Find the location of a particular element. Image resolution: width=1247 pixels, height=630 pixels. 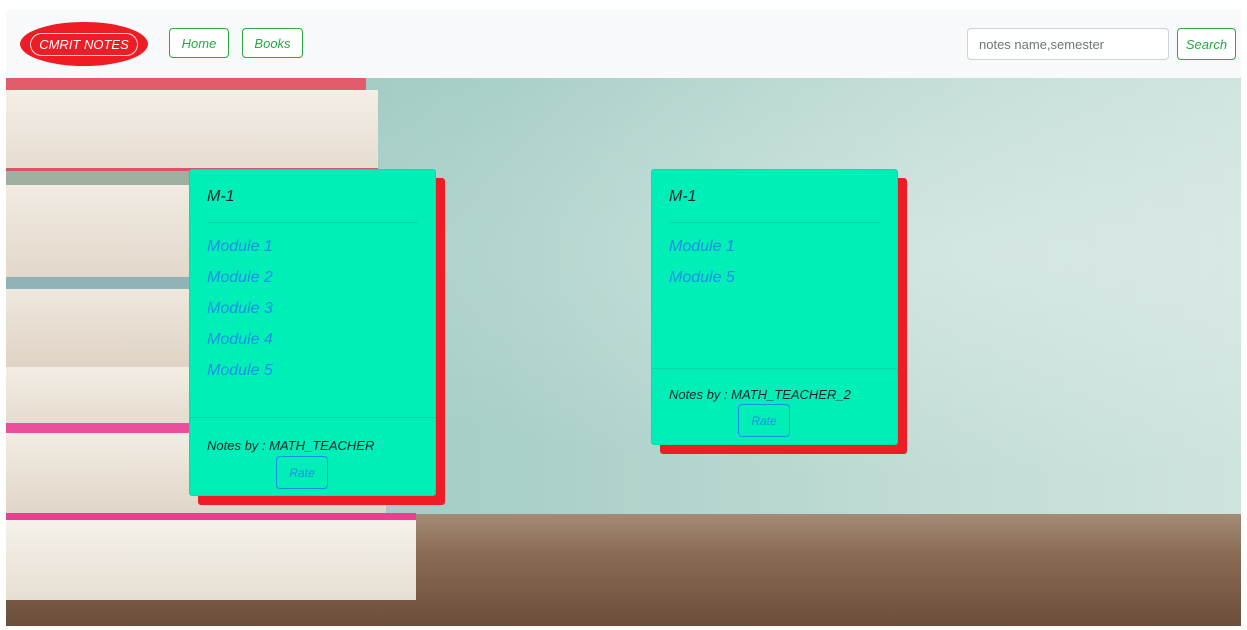

brand-logo: CMRIT NOTES is located at coordinates (84, 44).